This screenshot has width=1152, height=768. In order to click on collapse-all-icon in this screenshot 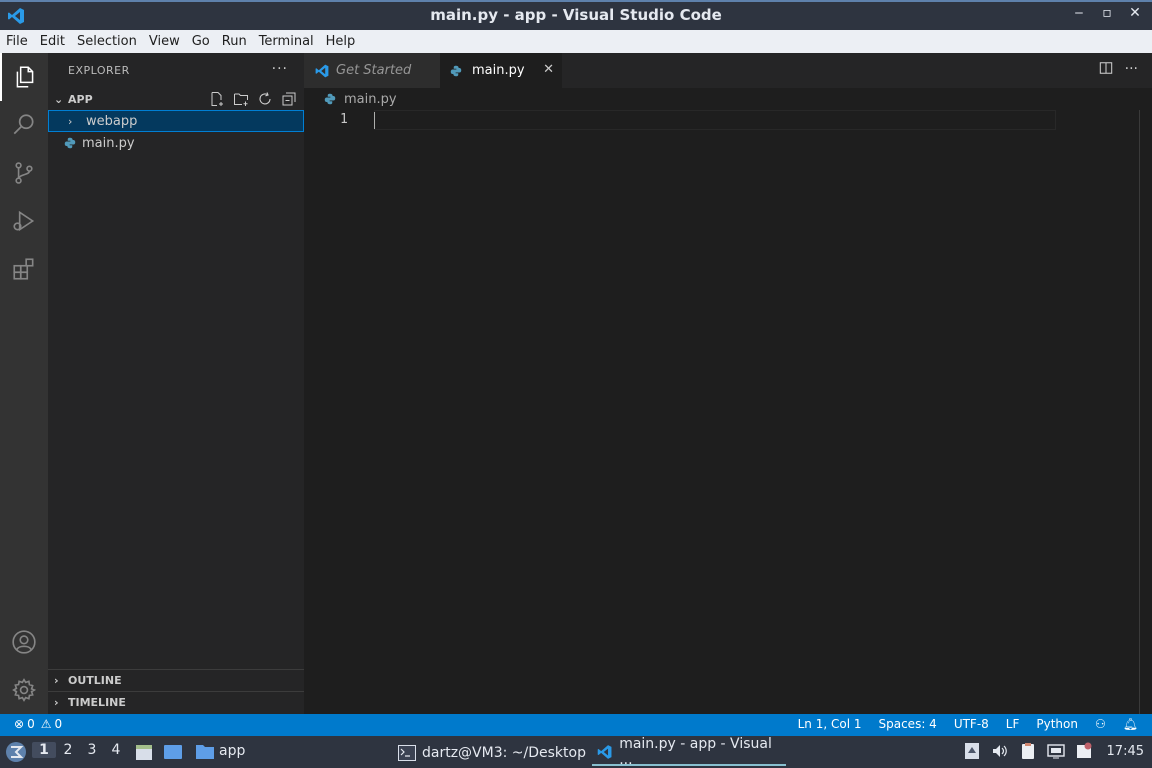, I will do `click(289, 99)`.